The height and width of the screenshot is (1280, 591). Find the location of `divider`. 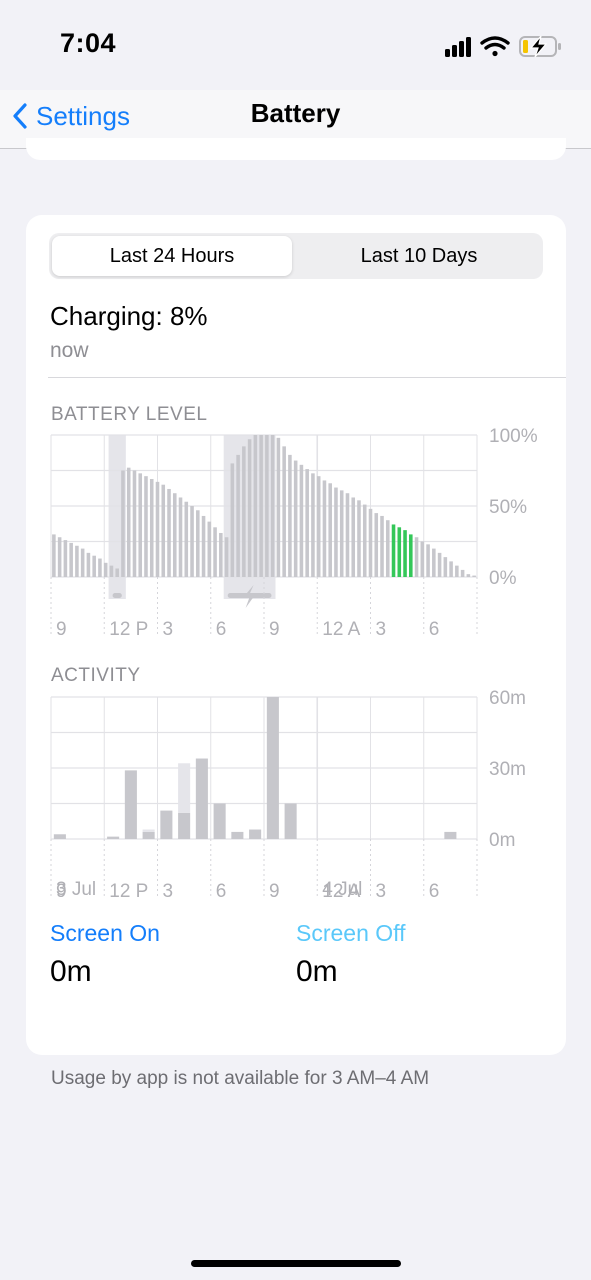

divider is located at coordinates (307, 377).